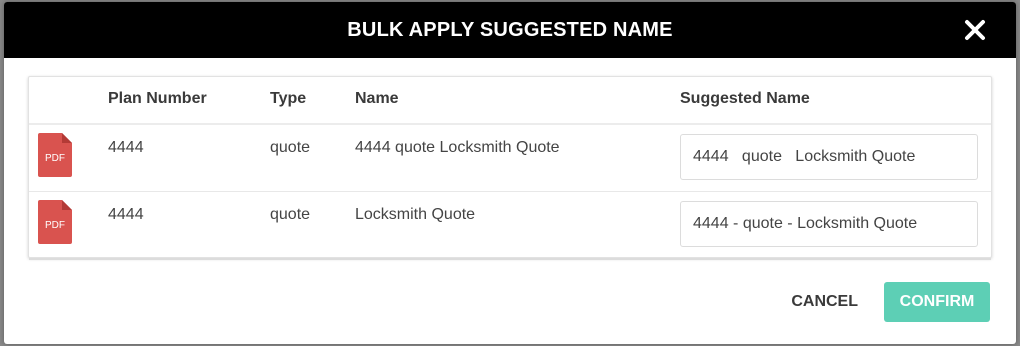 Image resolution: width=1020 pixels, height=346 pixels. I want to click on column-header-name: Name, so click(377, 98).